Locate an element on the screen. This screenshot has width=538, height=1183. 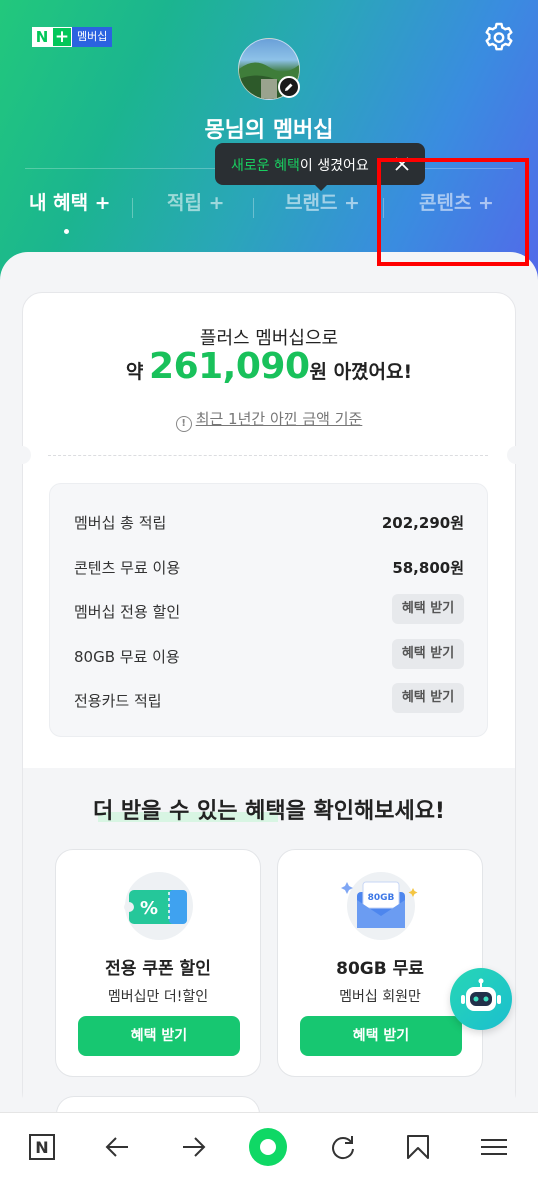
benefit-label: 멤버십 총 적립 is located at coordinates (120, 523).